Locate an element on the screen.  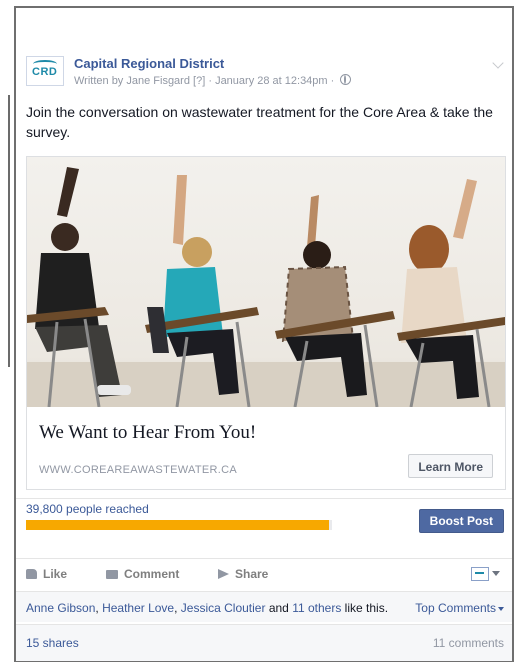
page-mini-avatar is located at coordinates (480, 573).